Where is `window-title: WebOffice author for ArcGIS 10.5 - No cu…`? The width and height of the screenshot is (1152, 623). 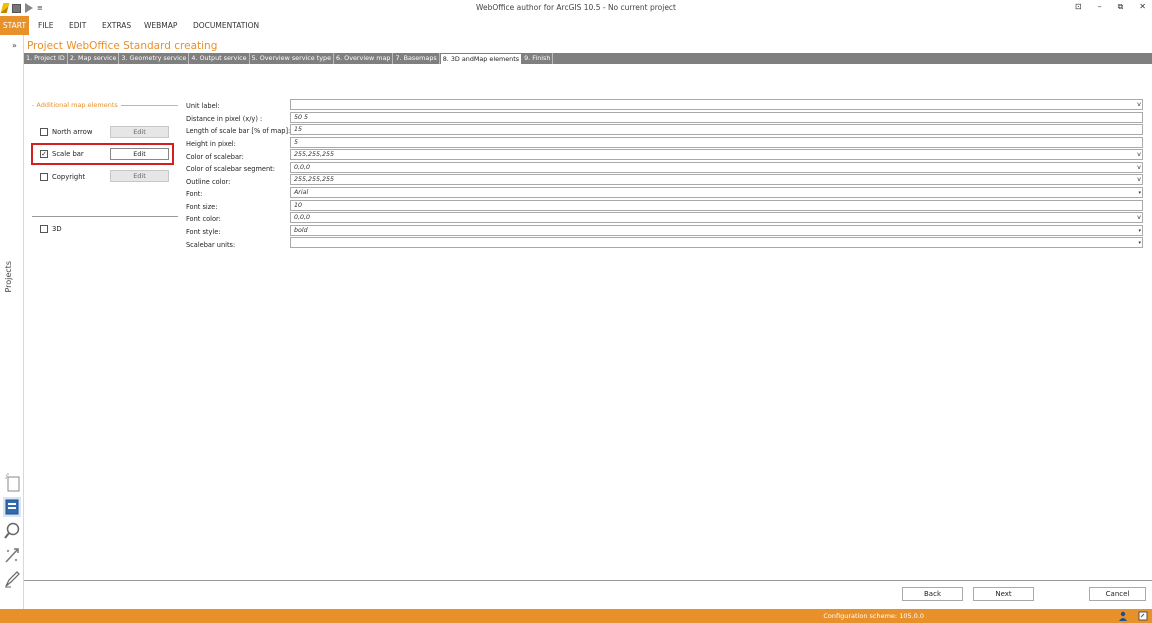
window-title: WebOffice author for ArcGIS 10.5 - No cu… is located at coordinates (576, 7).